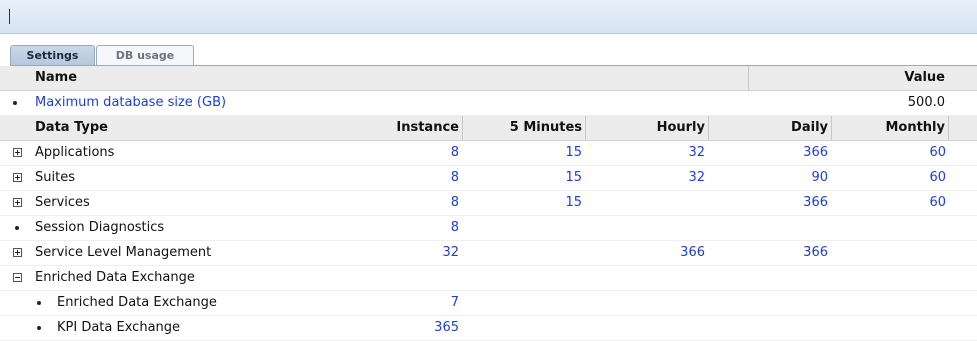 The height and width of the screenshot is (341, 977). What do you see at coordinates (645, 253) in the screenshot?
I see `hourly-value: 366` at bounding box center [645, 253].